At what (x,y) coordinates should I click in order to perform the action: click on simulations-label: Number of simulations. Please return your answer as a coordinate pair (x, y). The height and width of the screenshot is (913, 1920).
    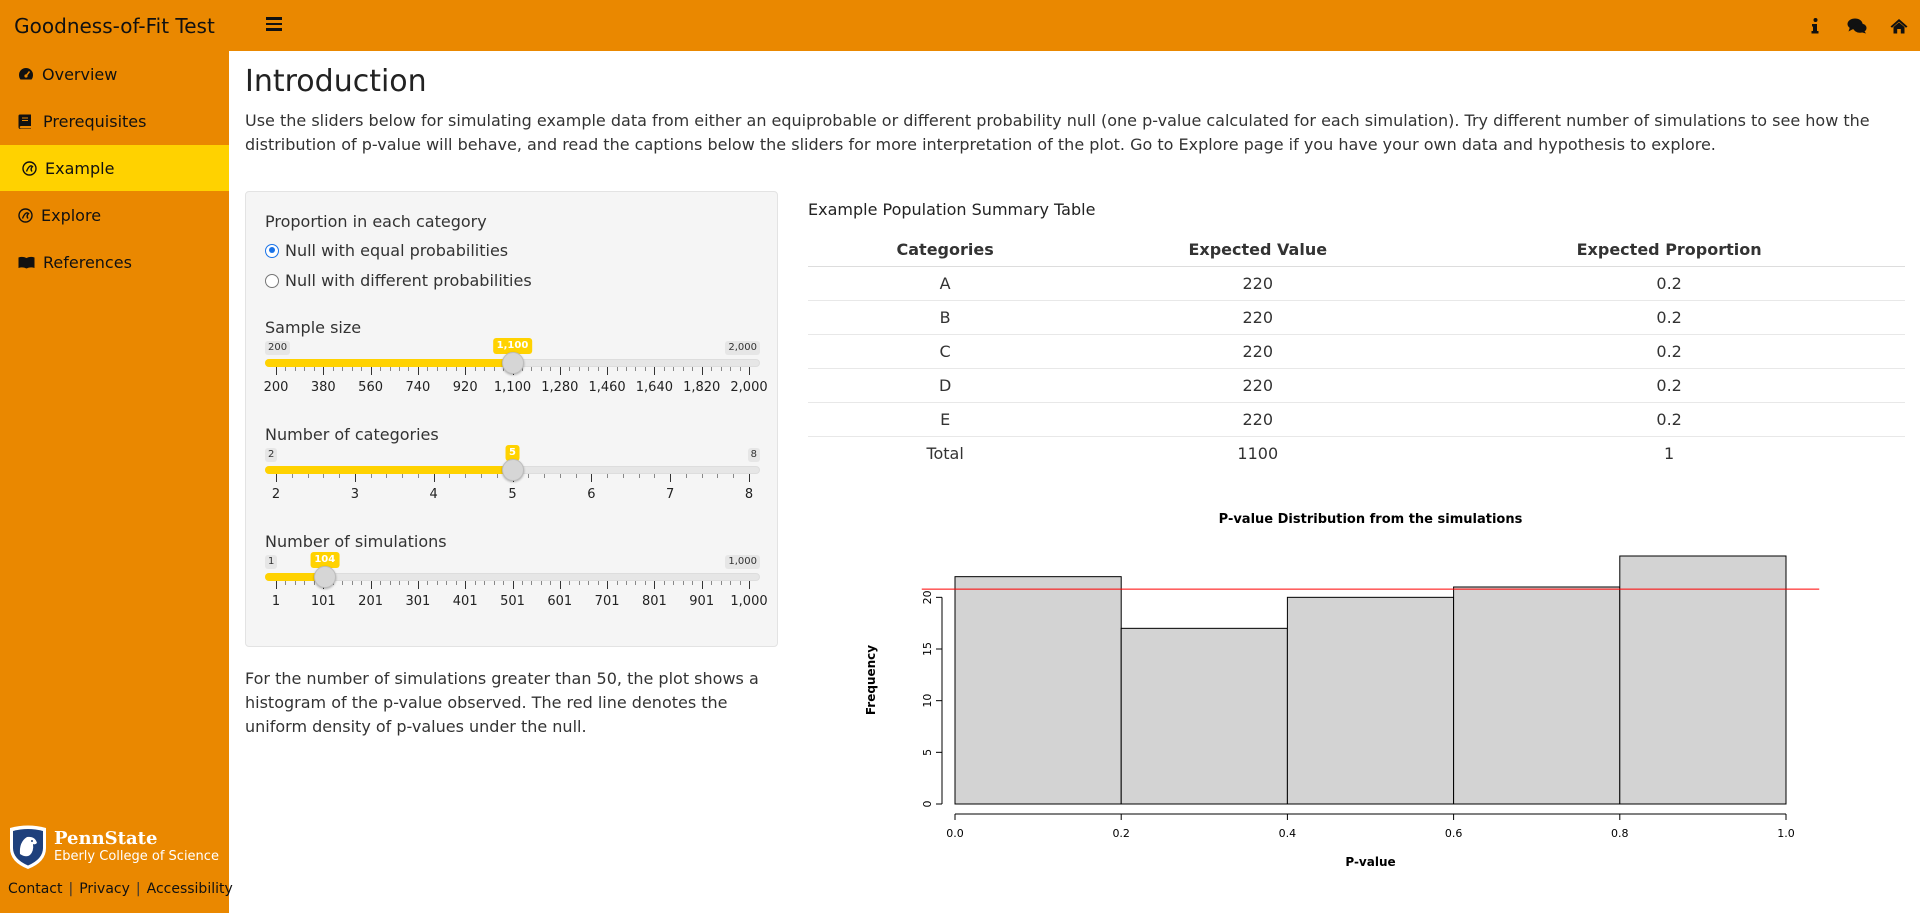
    Looking at the image, I should click on (356, 541).